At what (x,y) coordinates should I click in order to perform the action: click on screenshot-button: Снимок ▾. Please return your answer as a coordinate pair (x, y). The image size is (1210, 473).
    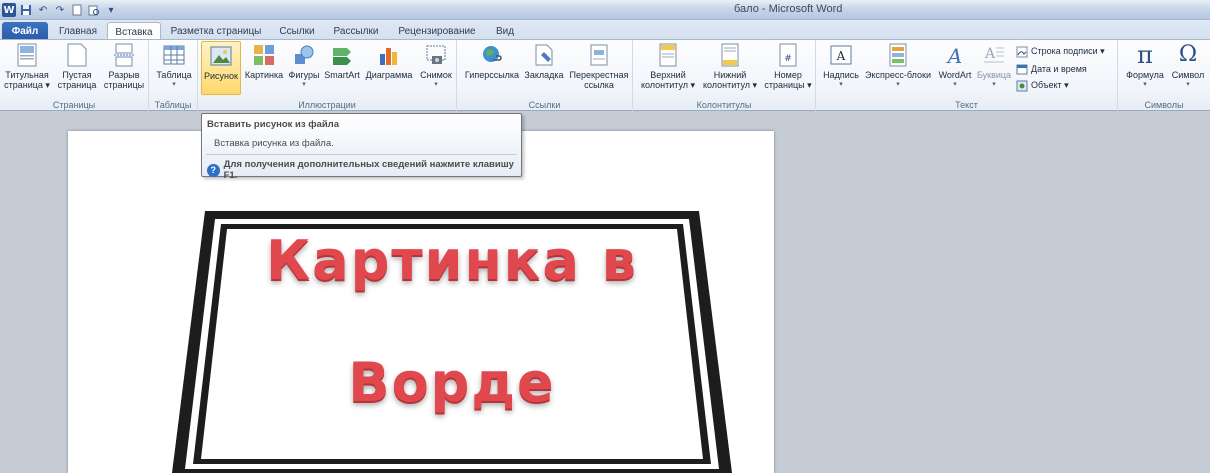
    Looking at the image, I should click on (436, 66).